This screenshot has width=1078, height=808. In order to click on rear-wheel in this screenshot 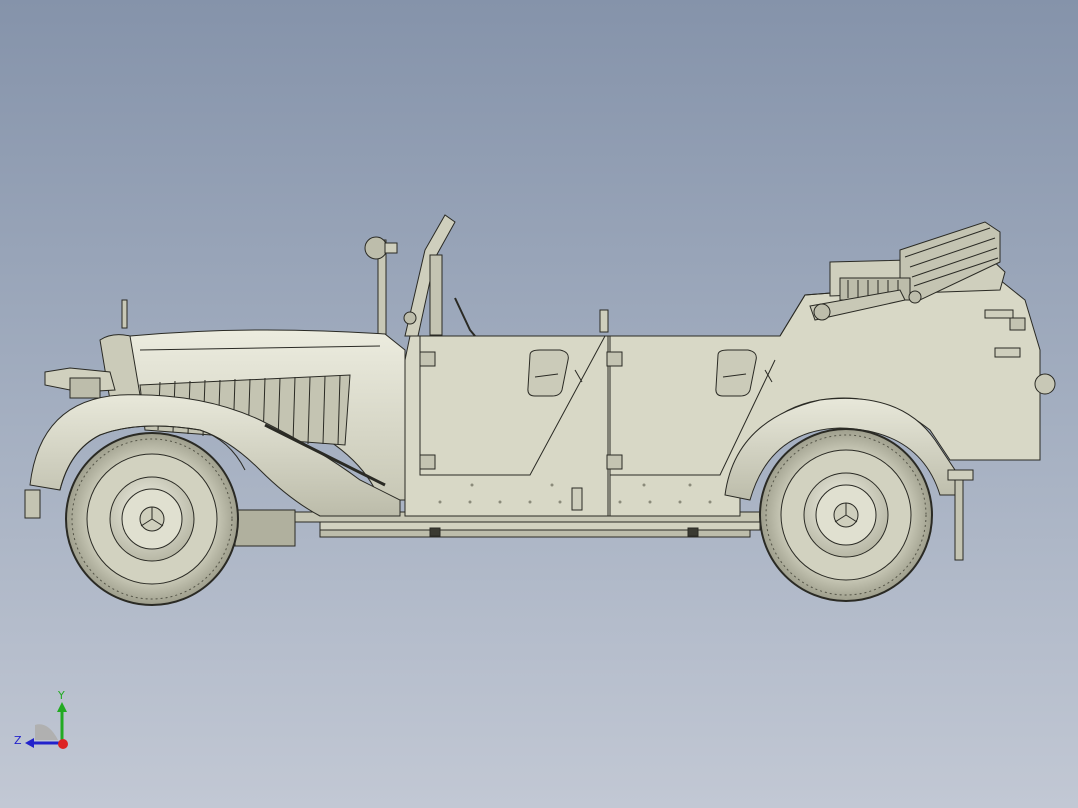, I will do `click(846, 515)`.